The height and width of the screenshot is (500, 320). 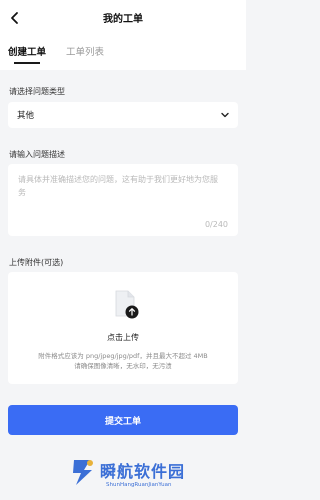 I want to click on submit-ticket-button: 提交工单, so click(x=123, y=420).